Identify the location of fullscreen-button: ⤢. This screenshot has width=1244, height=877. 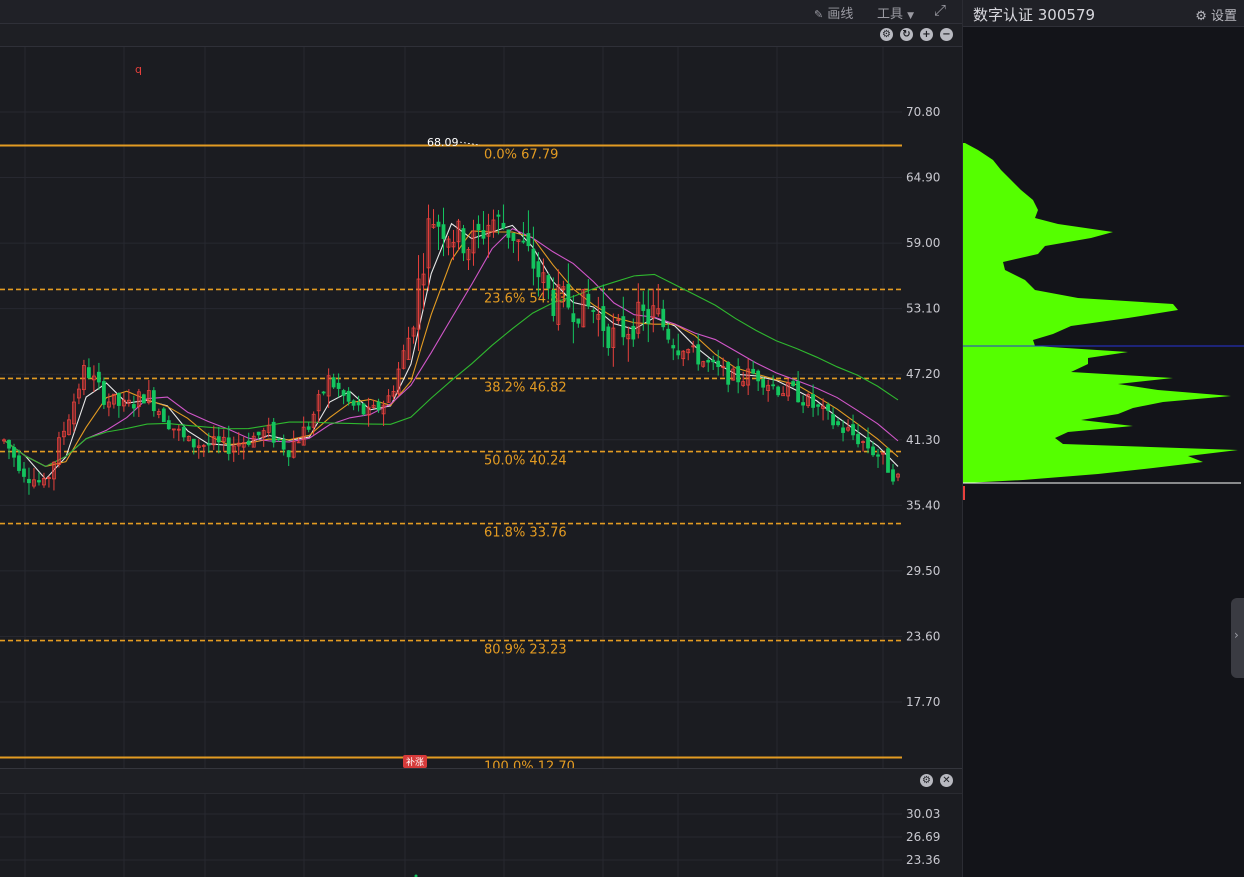
(940, 10).